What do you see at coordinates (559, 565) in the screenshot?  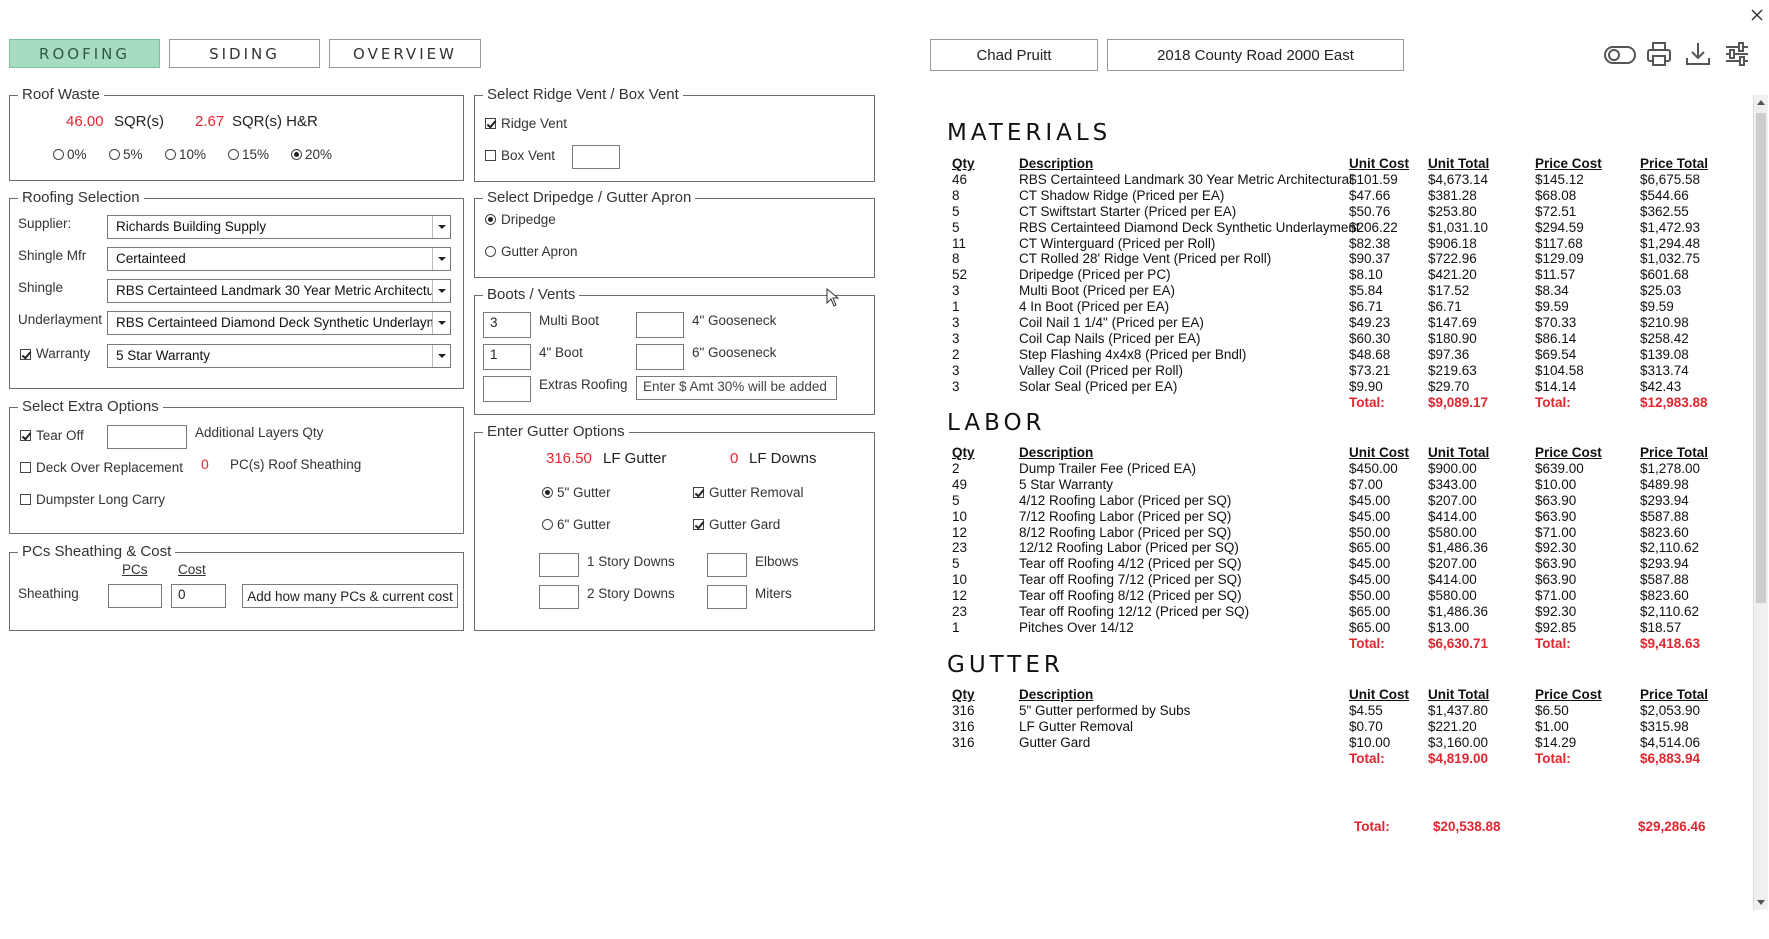 I see `story-1-downs-input` at bounding box center [559, 565].